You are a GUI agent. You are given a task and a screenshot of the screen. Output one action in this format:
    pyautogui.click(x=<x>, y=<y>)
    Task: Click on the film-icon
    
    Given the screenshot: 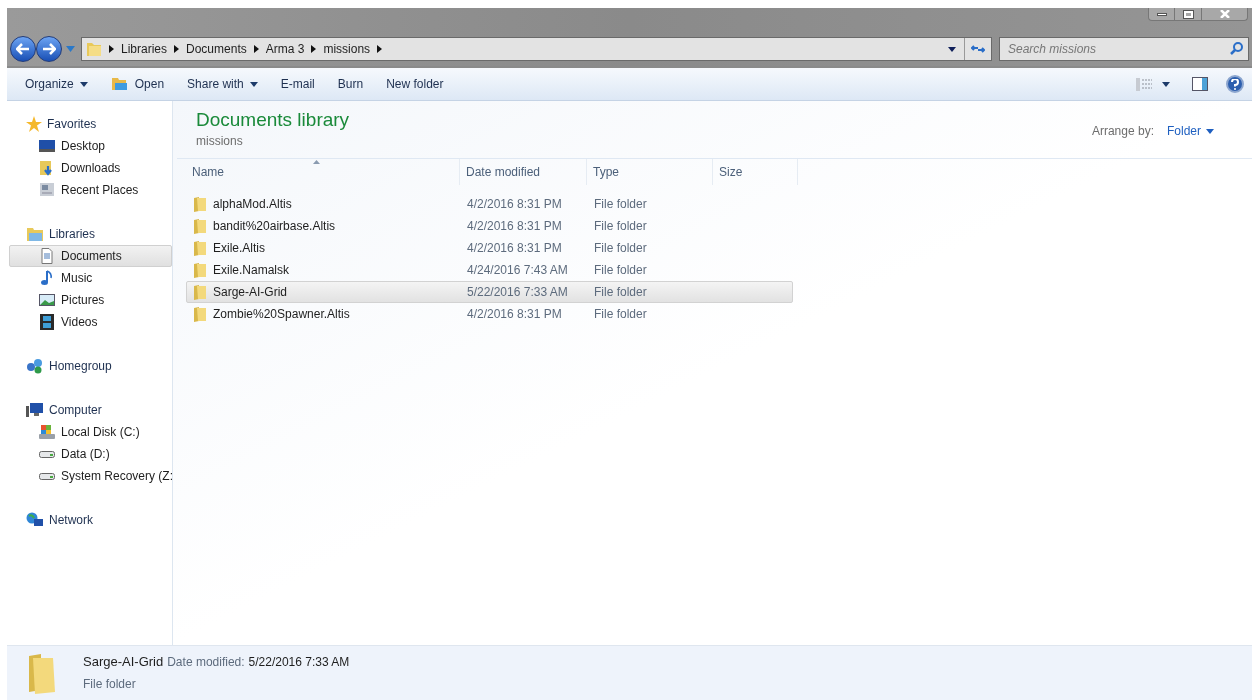 What is the action you would take?
    pyautogui.click(x=47, y=322)
    